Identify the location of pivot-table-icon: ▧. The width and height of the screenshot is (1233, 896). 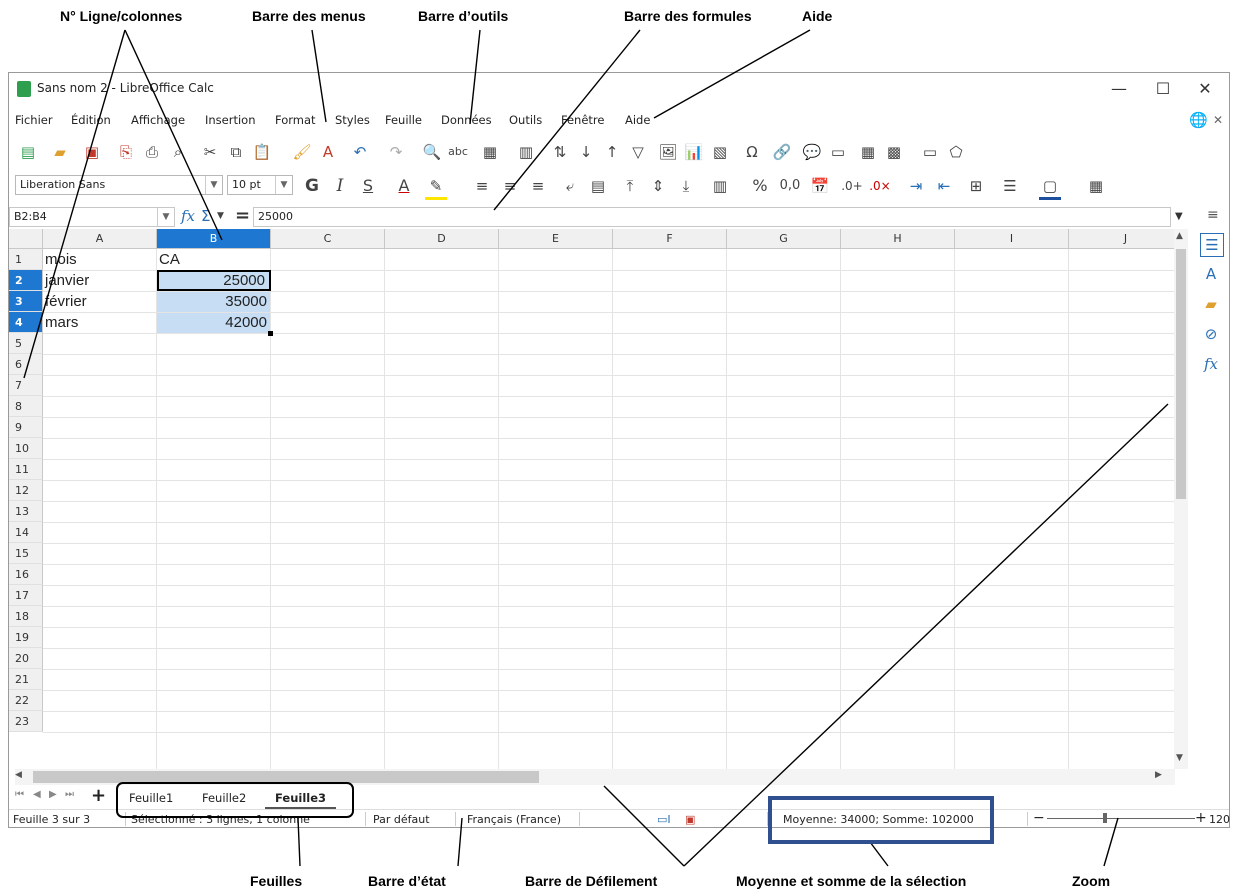
(720, 152).